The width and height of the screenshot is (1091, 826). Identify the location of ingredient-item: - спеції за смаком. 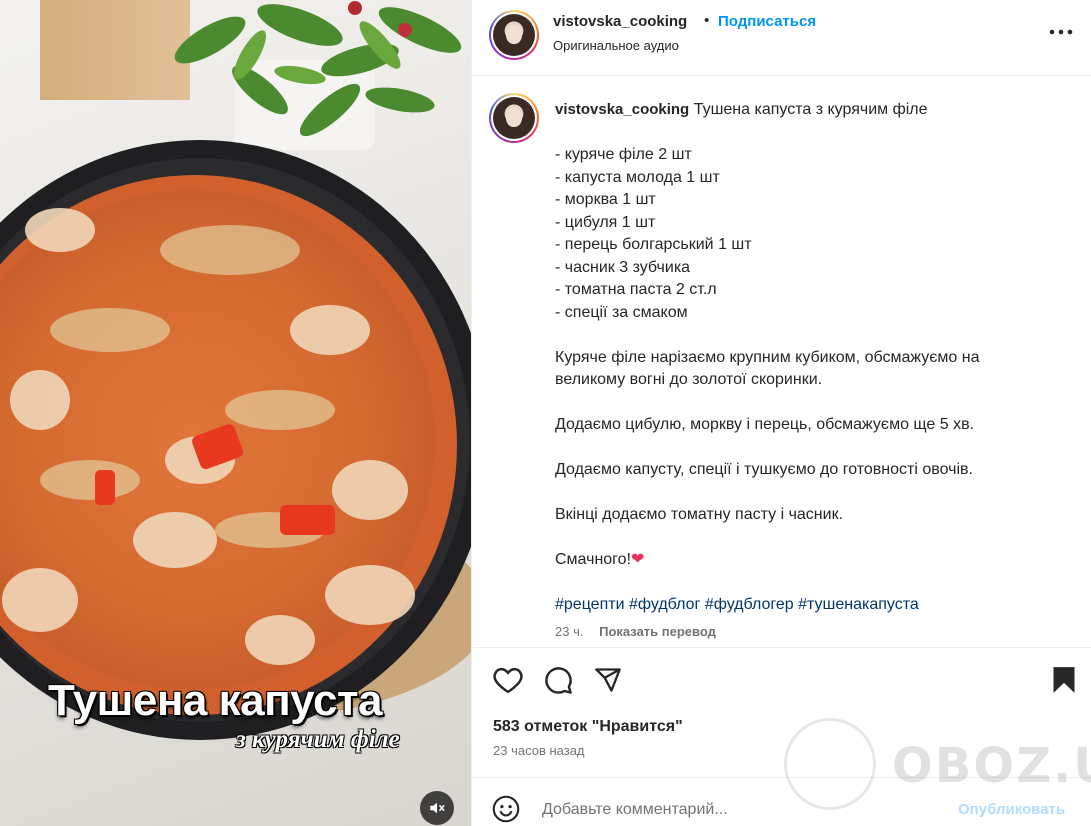
(621, 312).